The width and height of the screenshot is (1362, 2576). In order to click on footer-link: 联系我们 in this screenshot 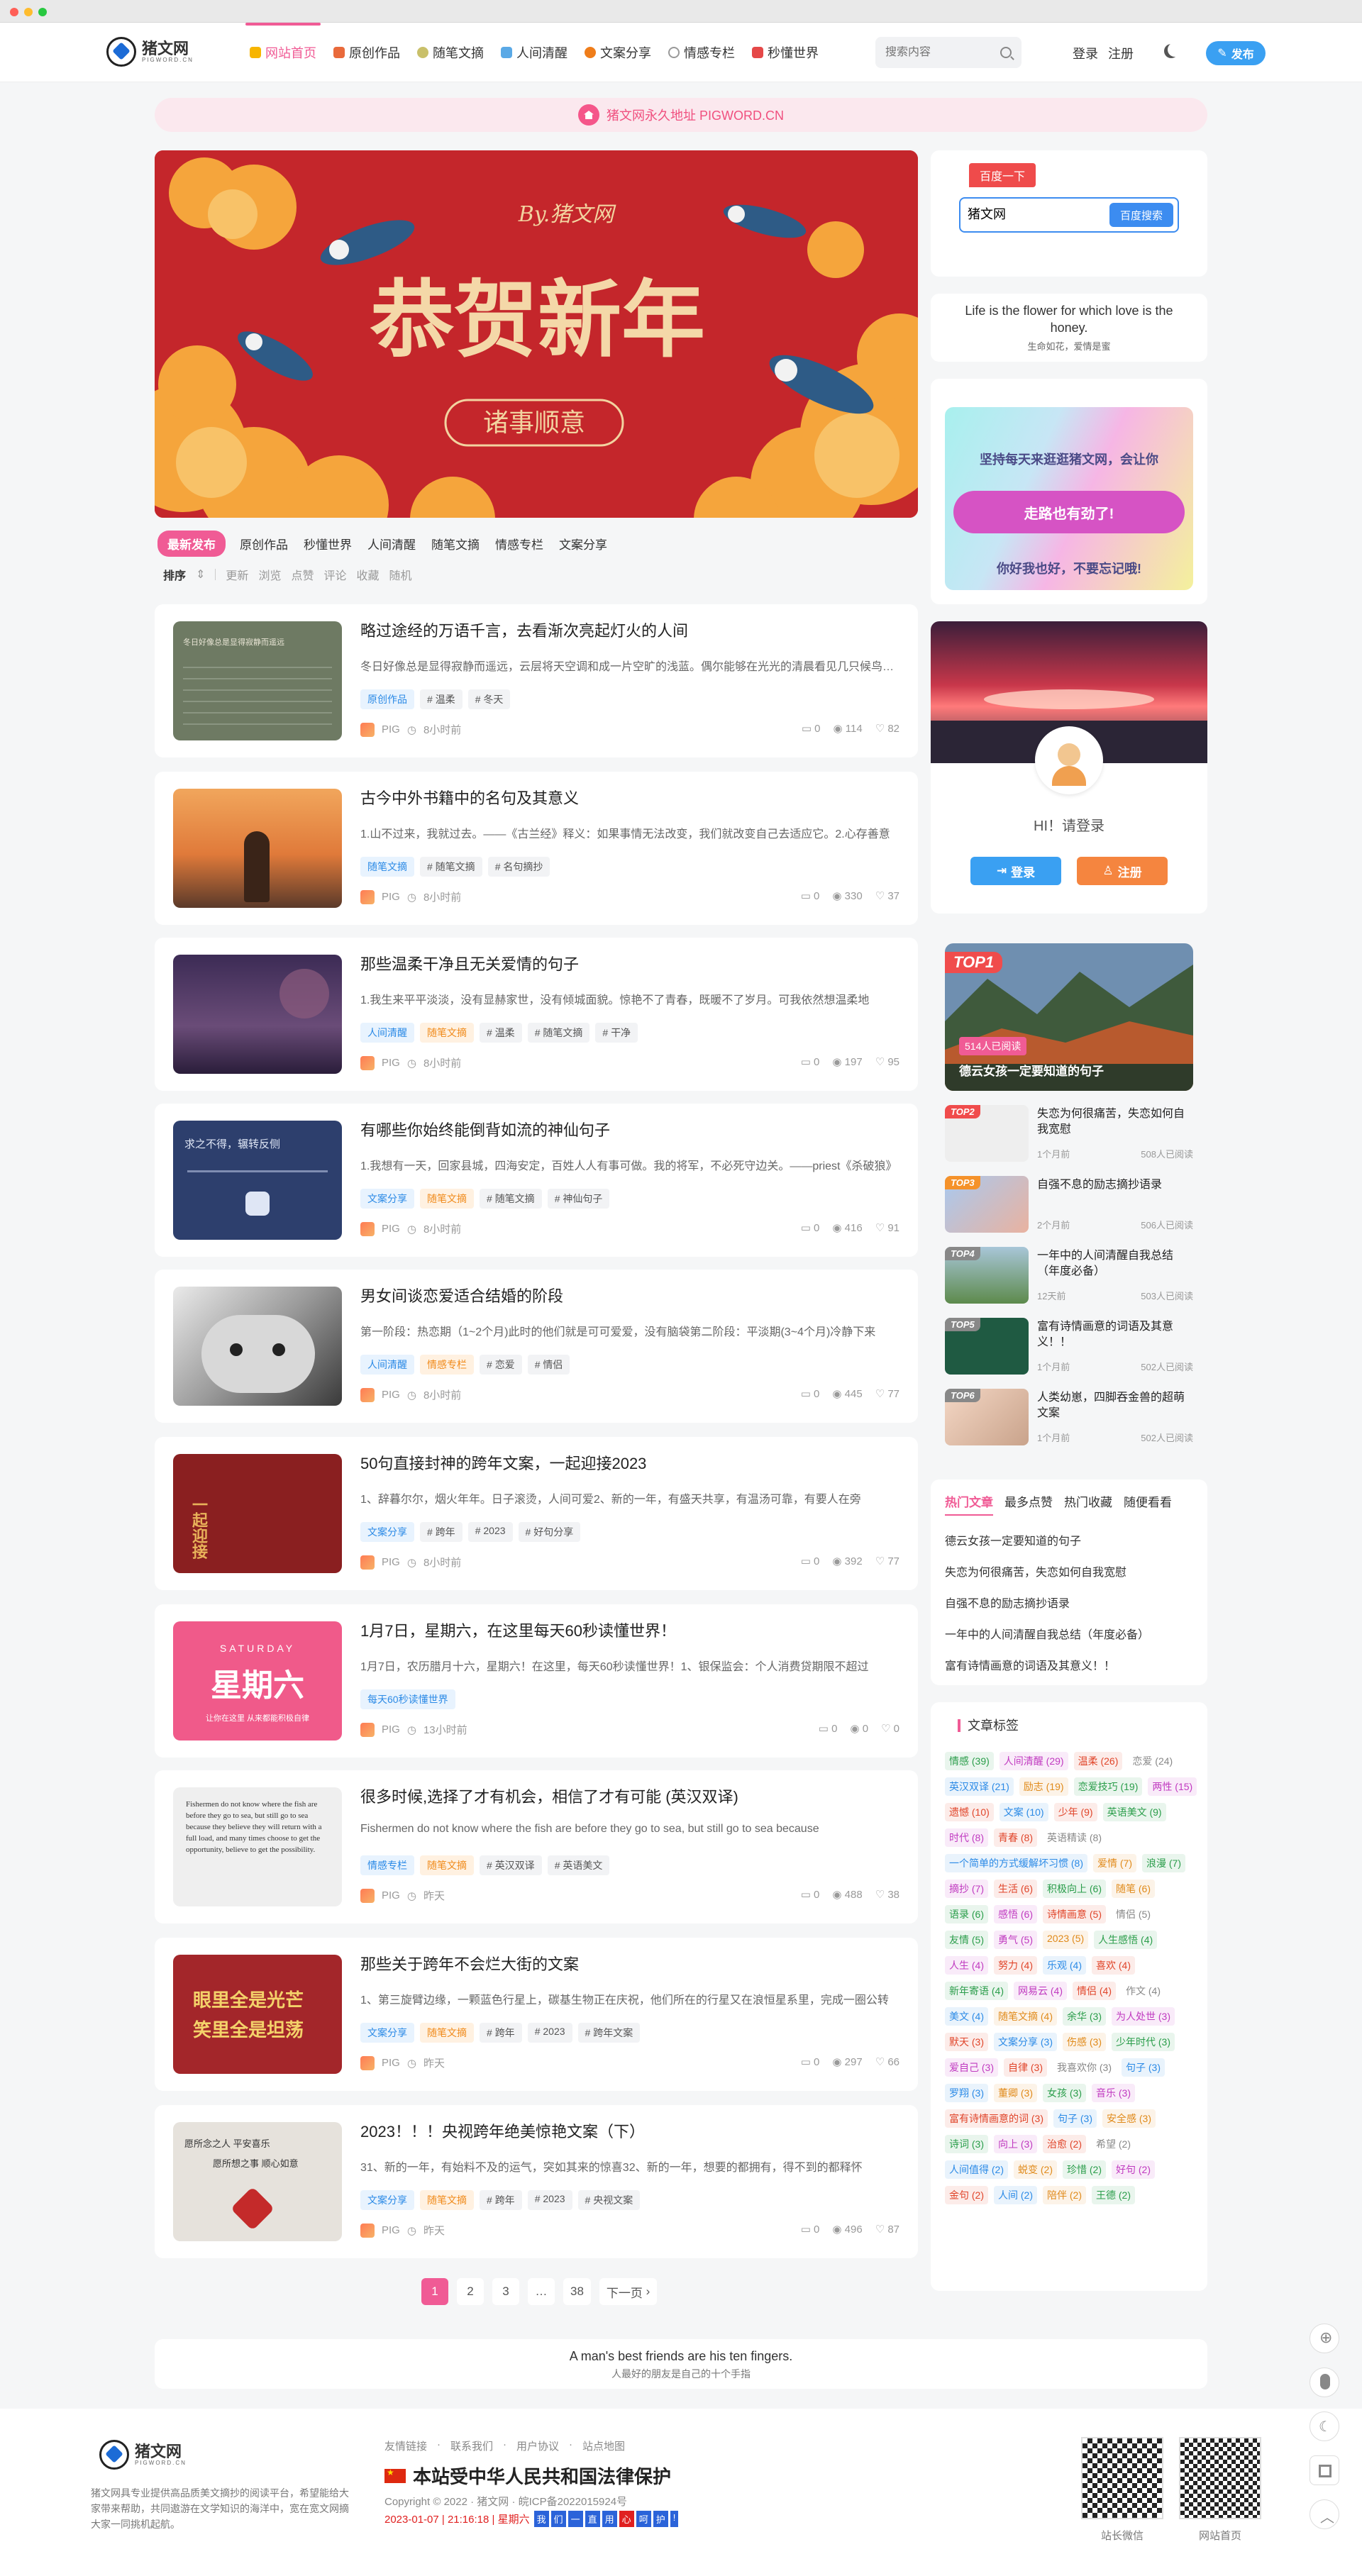, I will do `click(472, 2445)`.